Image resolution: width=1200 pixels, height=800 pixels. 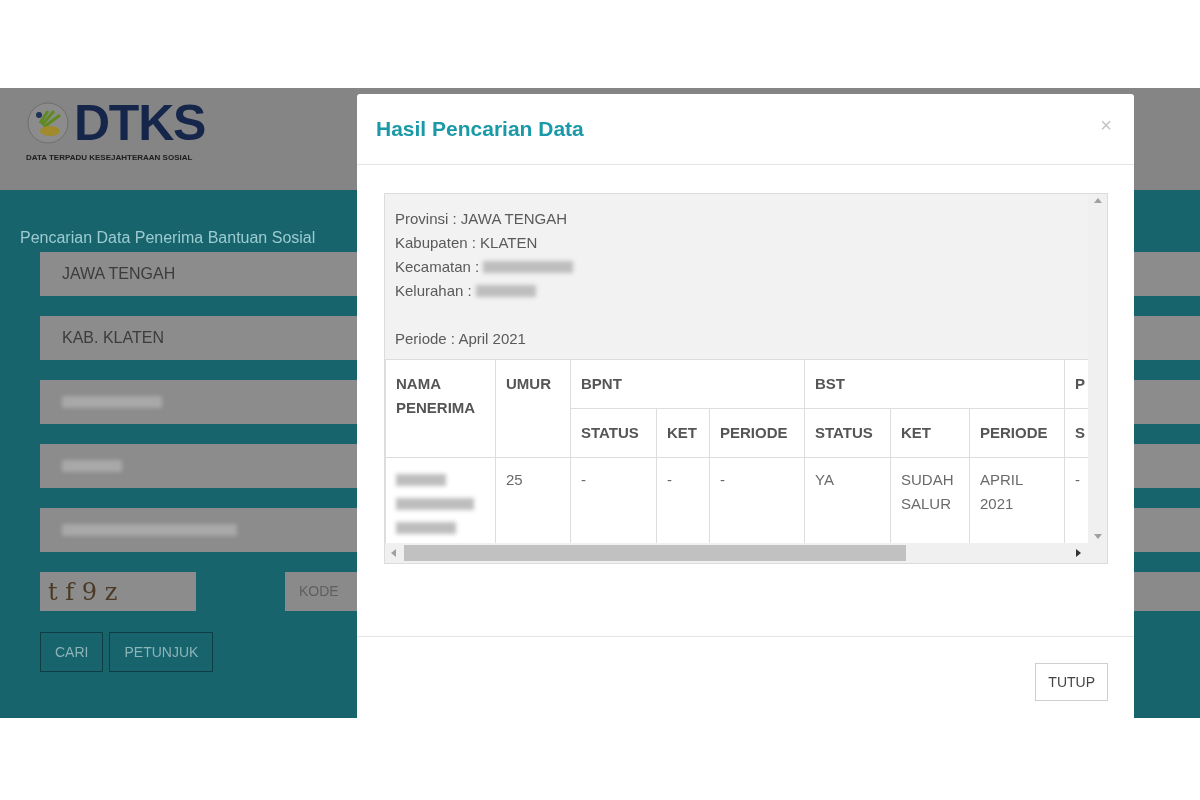 What do you see at coordinates (1078, 553) in the screenshot?
I see `scroll-right-icon` at bounding box center [1078, 553].